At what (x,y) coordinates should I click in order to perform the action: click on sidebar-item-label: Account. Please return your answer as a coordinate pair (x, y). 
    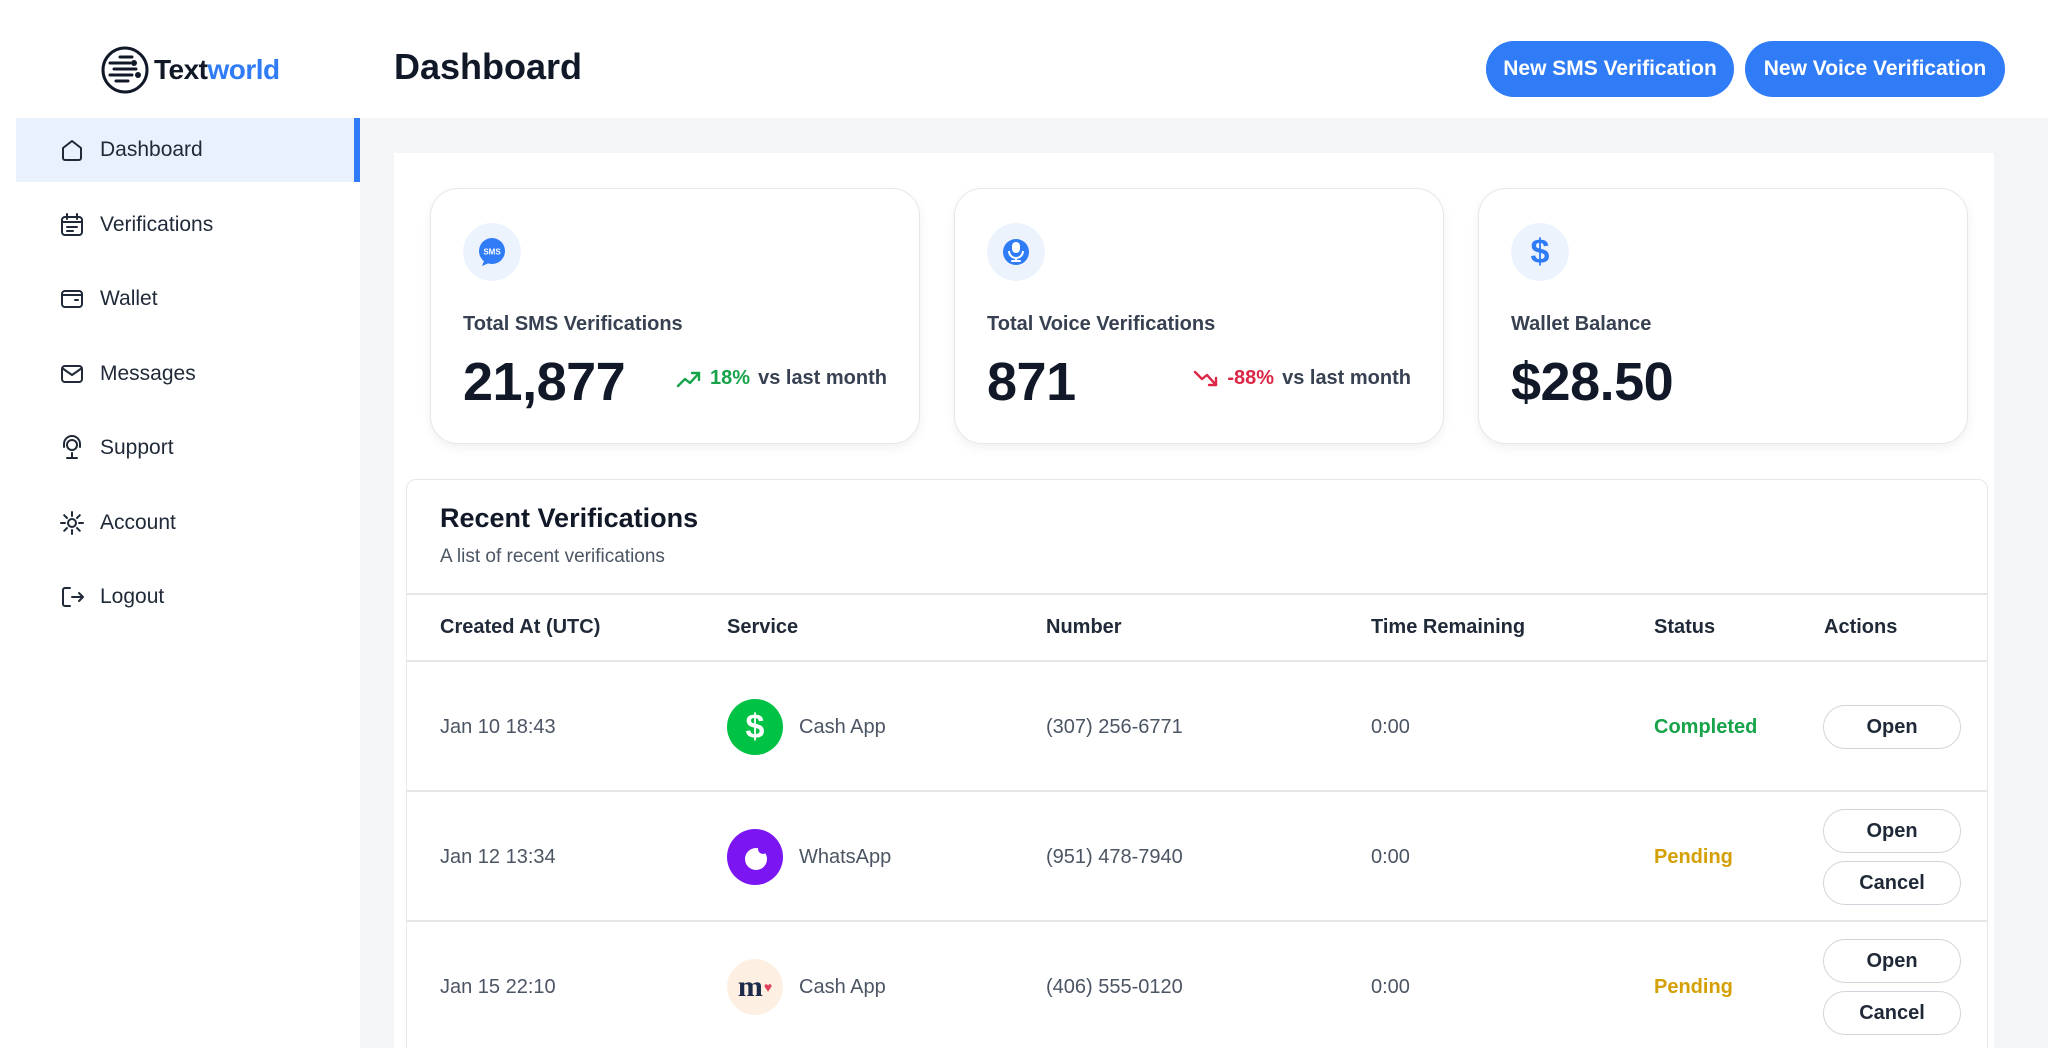
    Looking at the image, I should click on (138, 522).